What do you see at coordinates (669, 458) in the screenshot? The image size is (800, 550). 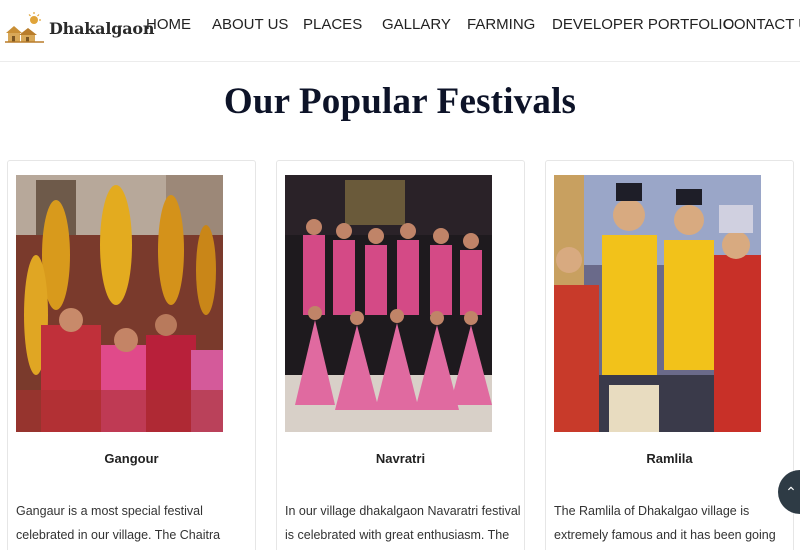 I see `card-title: Ramlila` at bounding box center [669, 458].